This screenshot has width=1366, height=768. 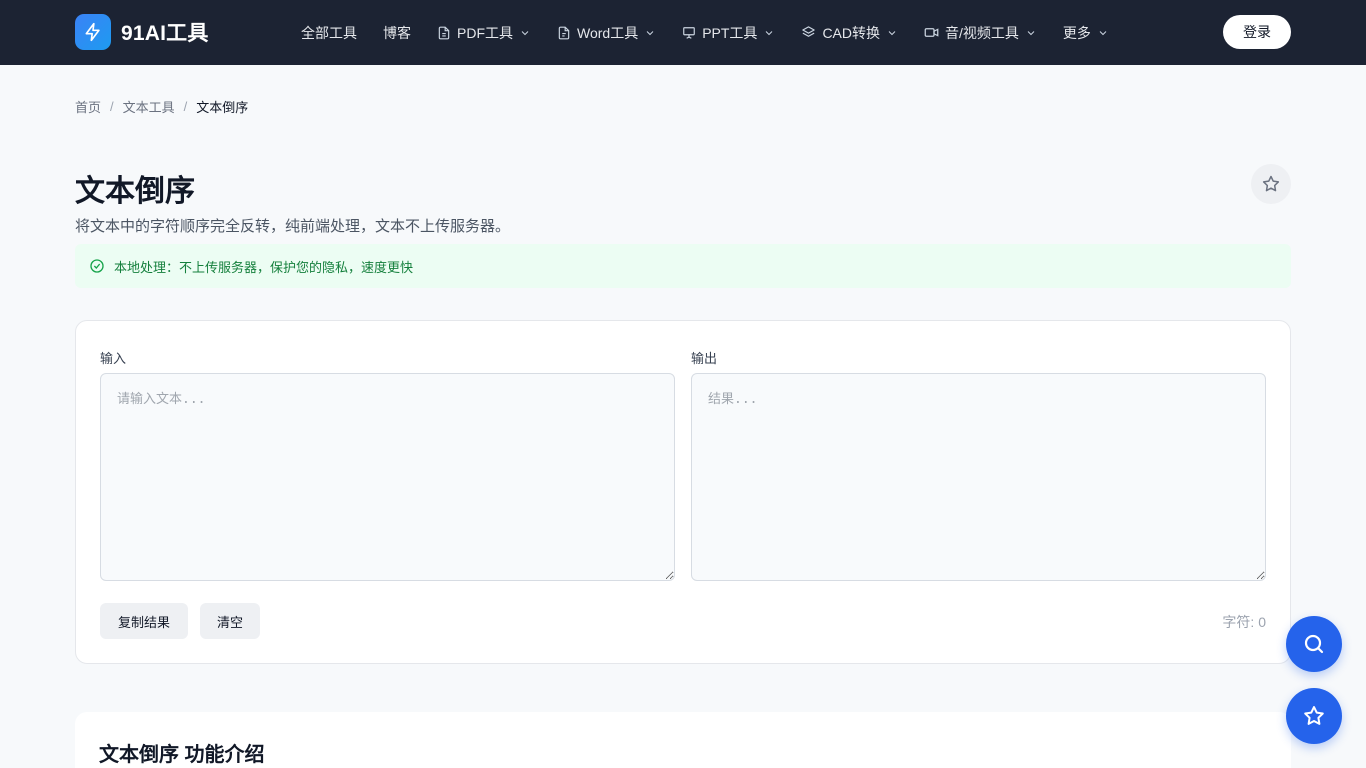 What do you see at coordinates (444, 33) in the screenshot?
I see `file-icon` at bounding box center [444, 33].